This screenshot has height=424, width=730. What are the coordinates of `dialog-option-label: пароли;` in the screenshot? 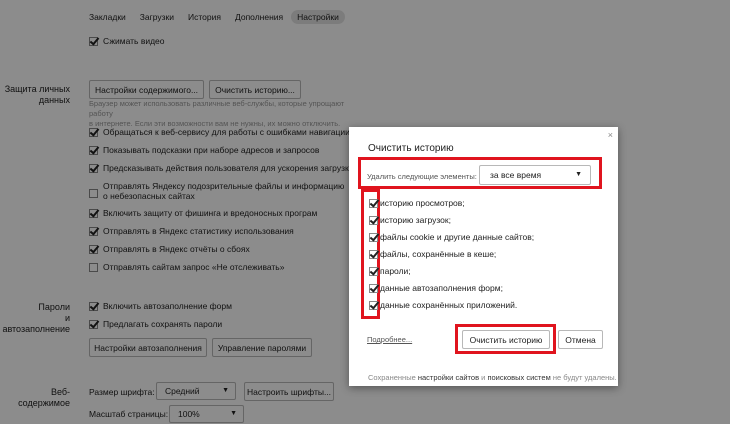 It's located at (395, 271).